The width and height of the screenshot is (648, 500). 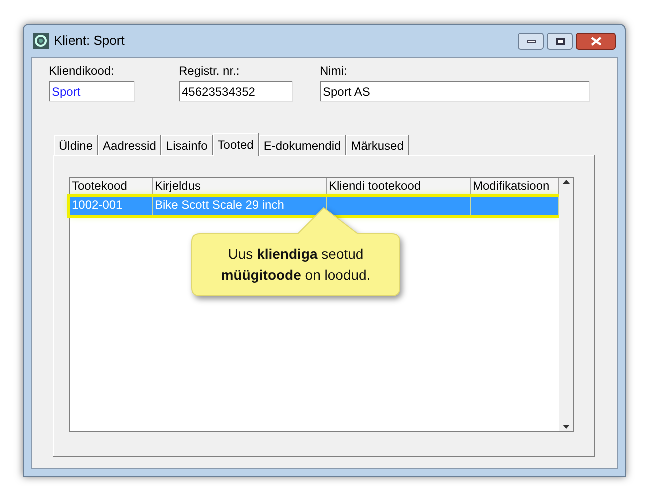 I want to click on field-label: Kliendikood:, so click(x=82, y=71).